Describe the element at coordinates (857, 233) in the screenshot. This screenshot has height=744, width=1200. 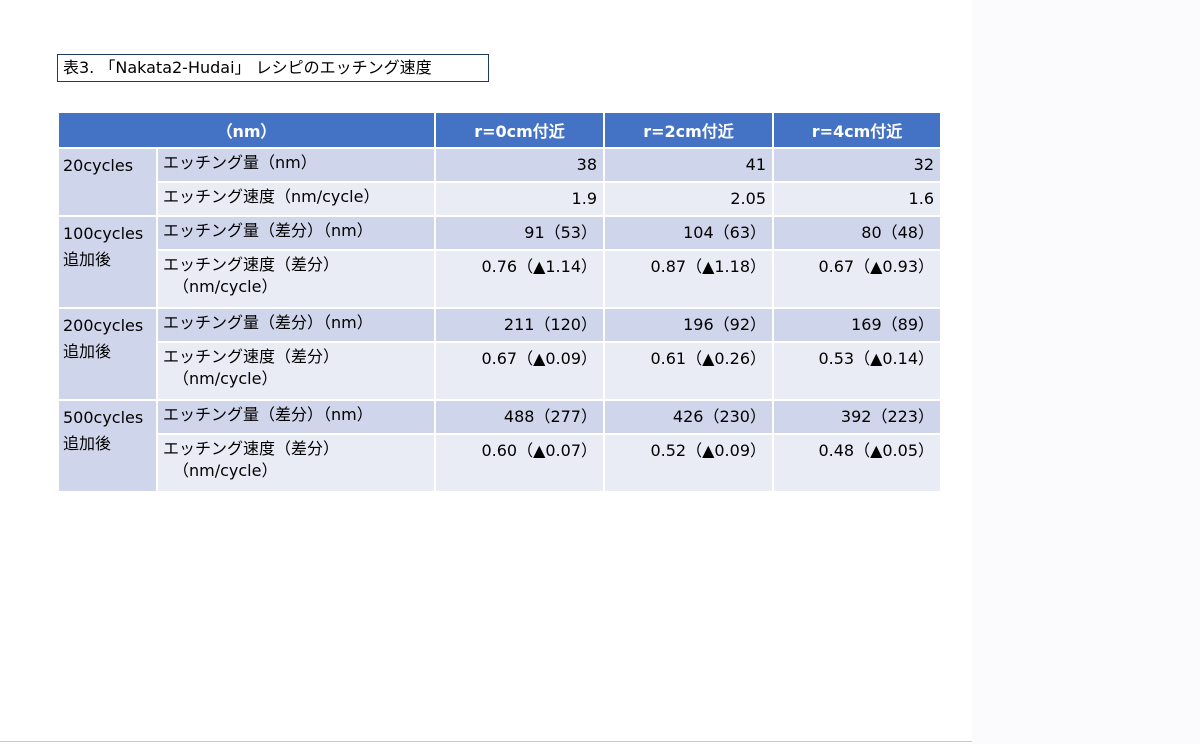
I see `cell-value: 80（48）` at that location.